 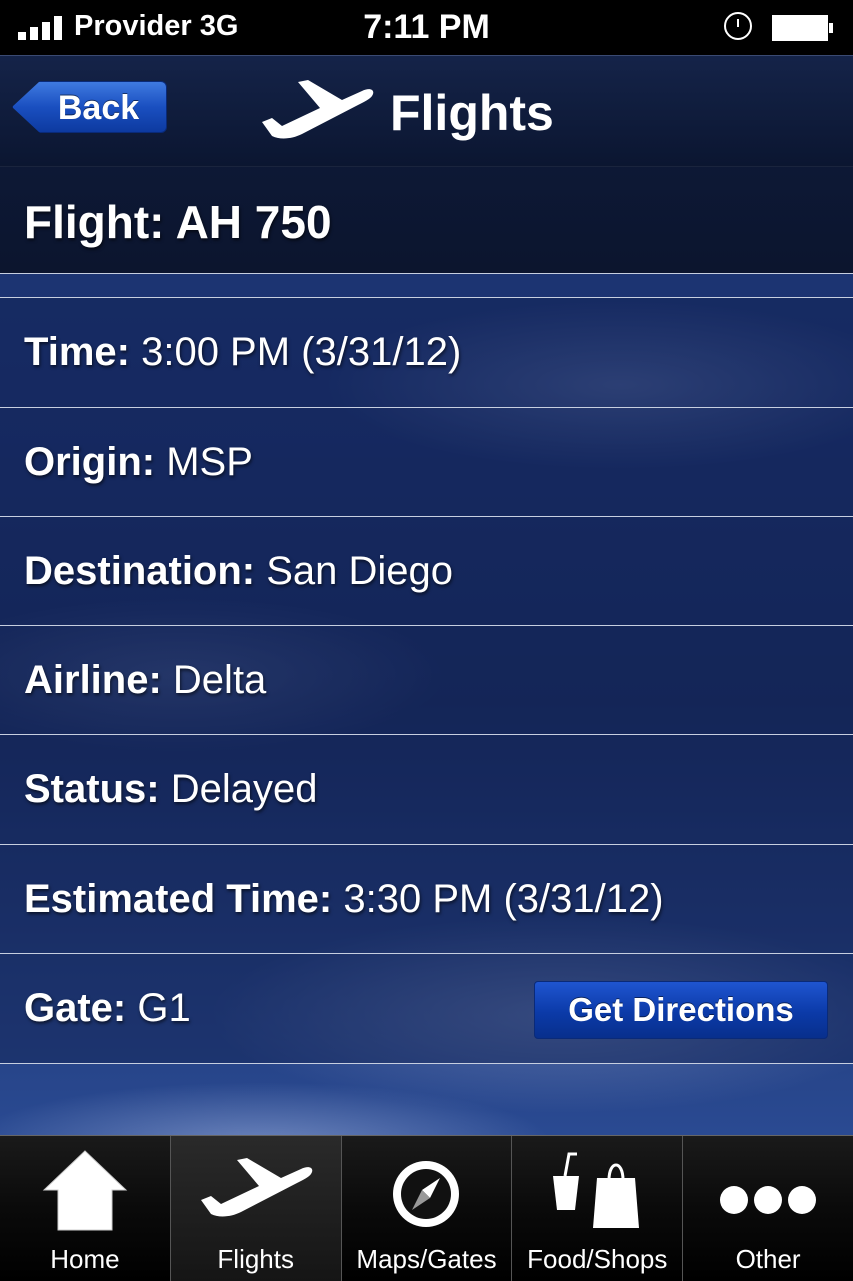 What do you see at coordinates (426, 1008) in the screenshot?
I see `detail-row-gate: Gate: G1 Get Directions` at bounding box center [426, 1008].